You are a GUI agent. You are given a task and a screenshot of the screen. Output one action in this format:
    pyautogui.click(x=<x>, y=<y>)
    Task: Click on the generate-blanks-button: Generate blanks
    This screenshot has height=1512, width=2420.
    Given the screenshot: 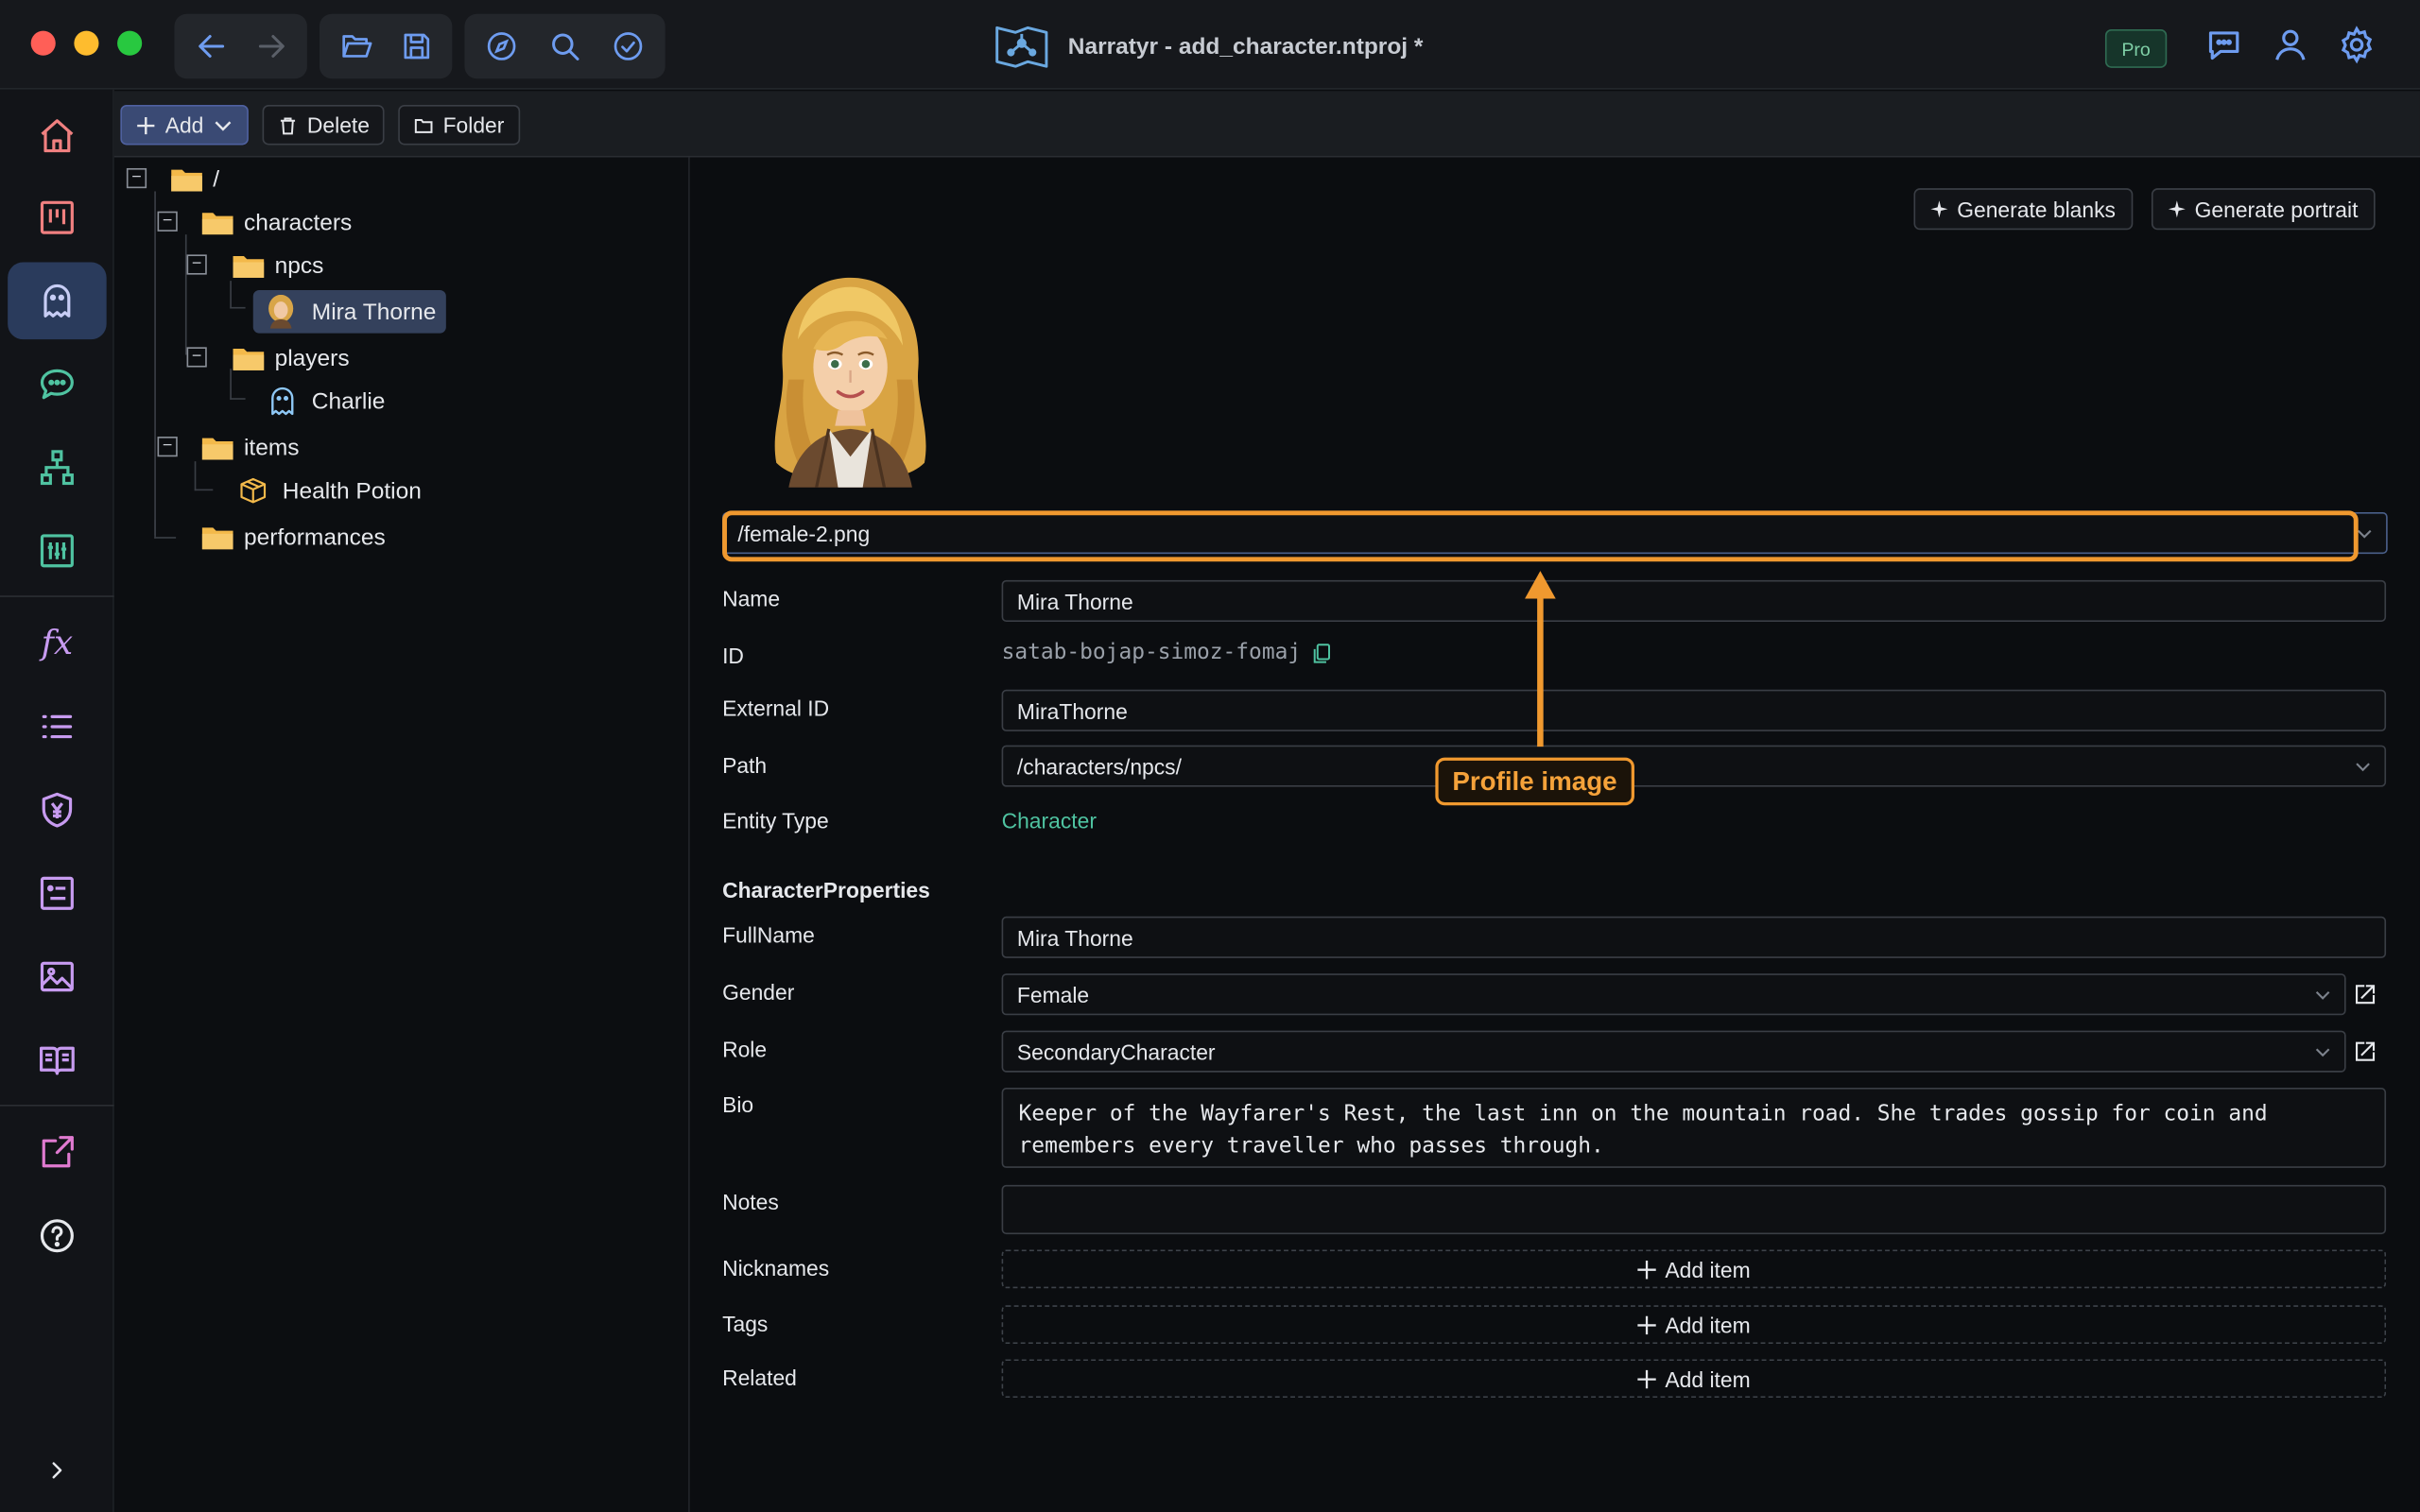 What is the action you would take?
    pyautogui.click(x=2023, y=209)
    